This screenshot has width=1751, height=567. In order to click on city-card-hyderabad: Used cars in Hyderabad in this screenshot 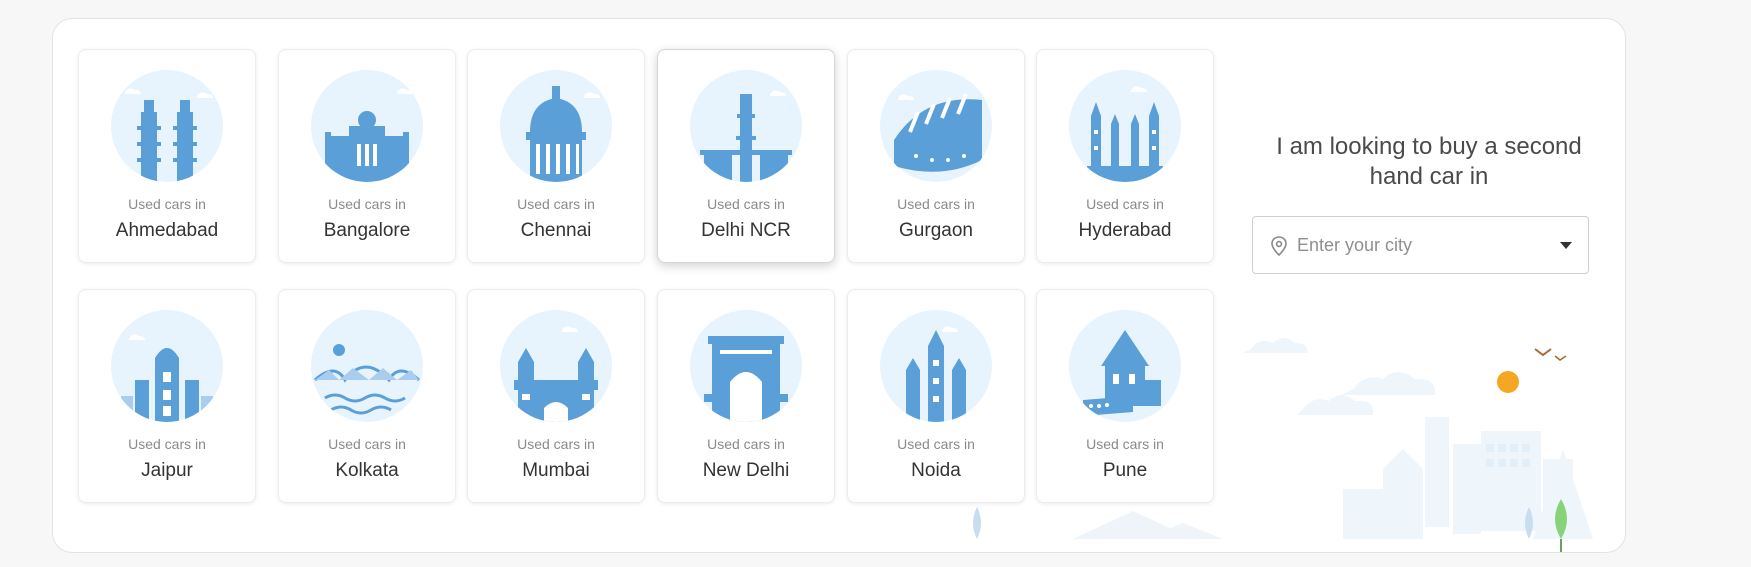, I will do `click(1125, 156)`.